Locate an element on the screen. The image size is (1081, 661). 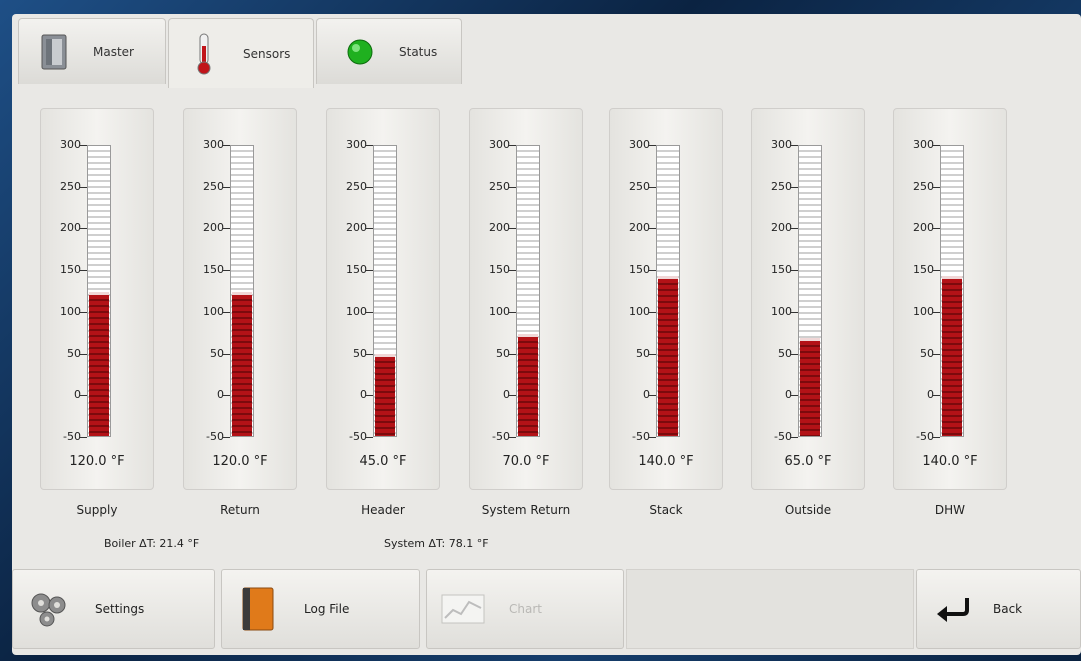
thermometer-icon is located at coordinates (204, 53).